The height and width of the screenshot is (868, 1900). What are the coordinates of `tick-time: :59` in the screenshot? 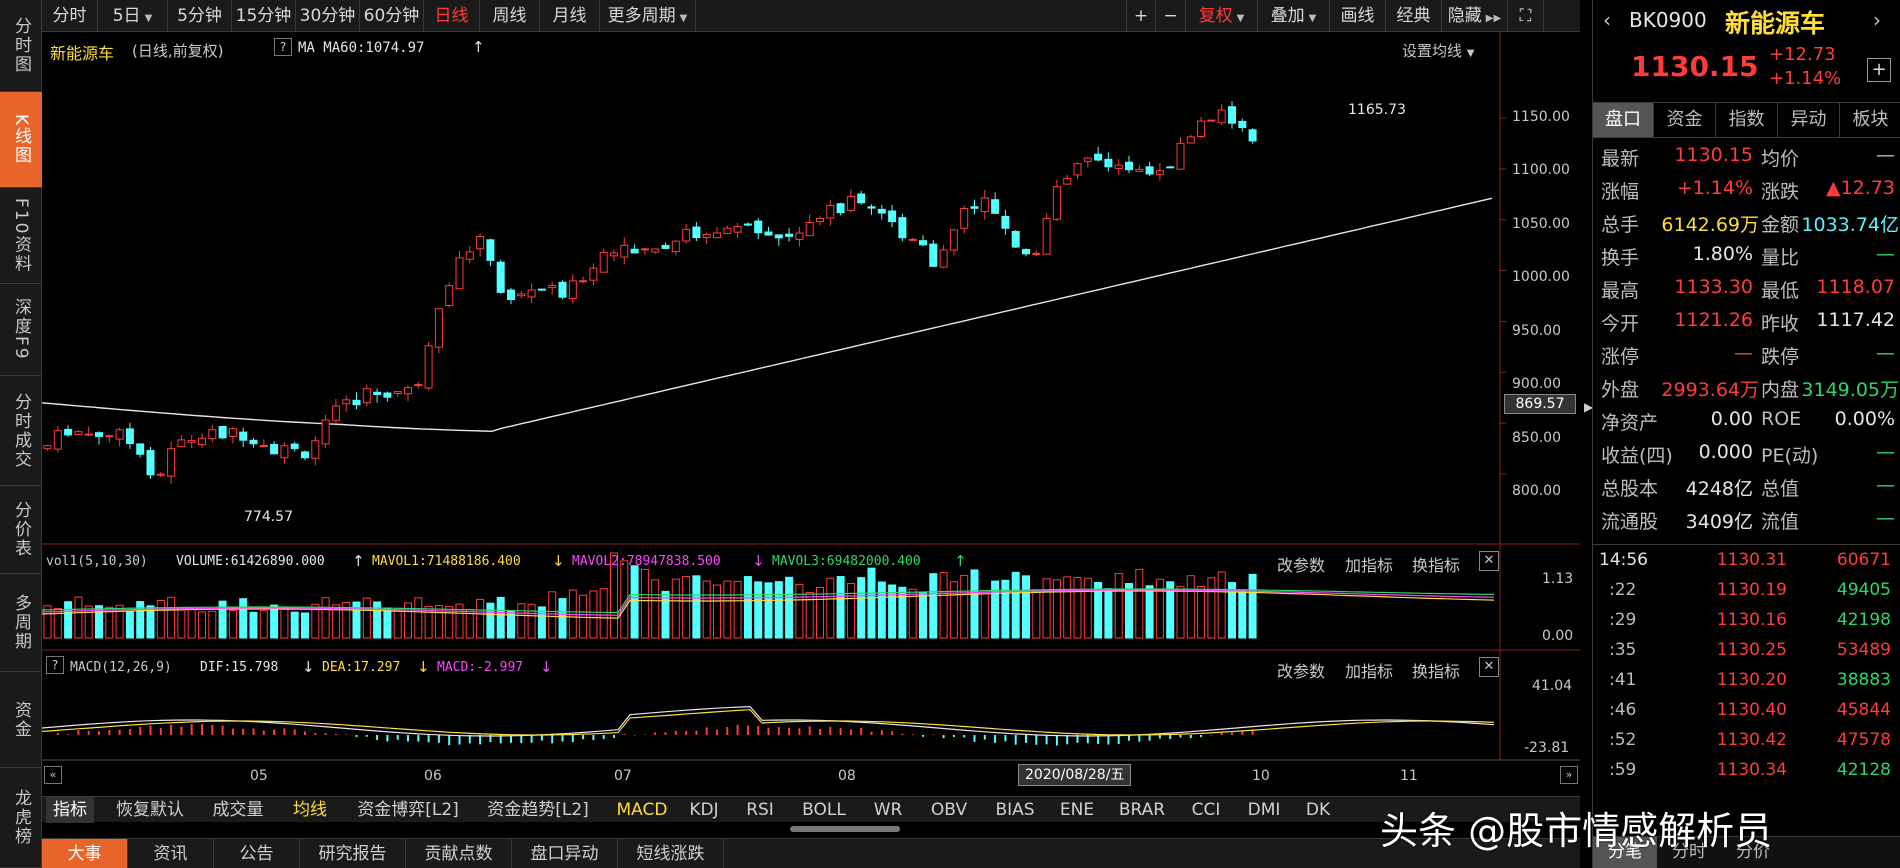 It's located at (1623, 770).